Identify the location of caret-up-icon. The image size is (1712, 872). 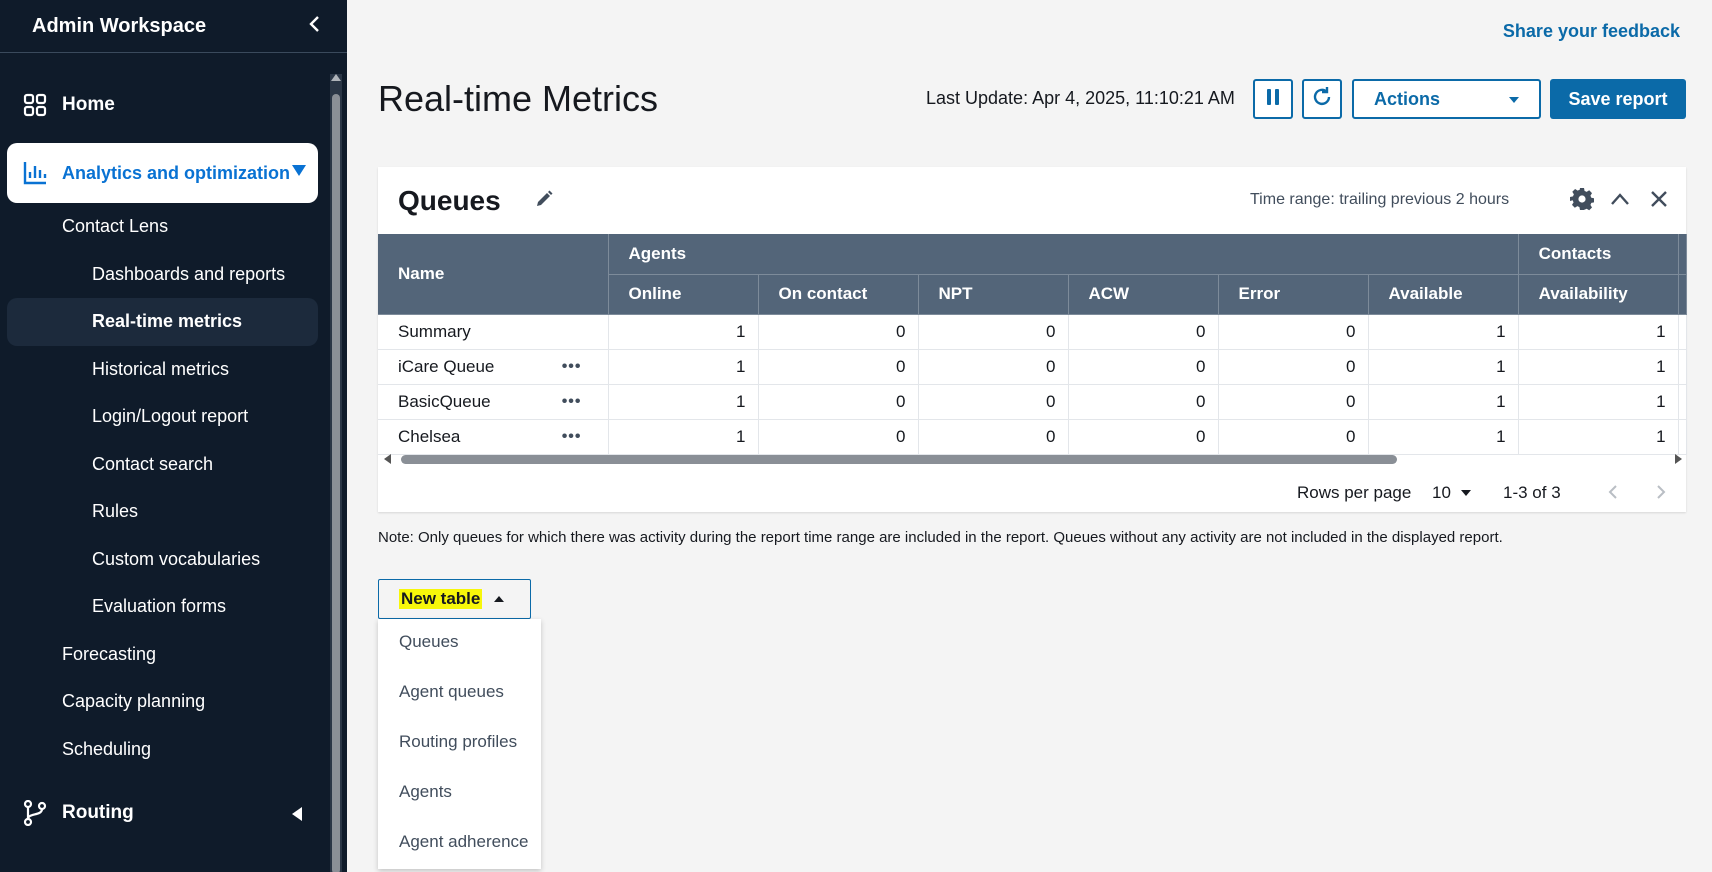
(499, 599).